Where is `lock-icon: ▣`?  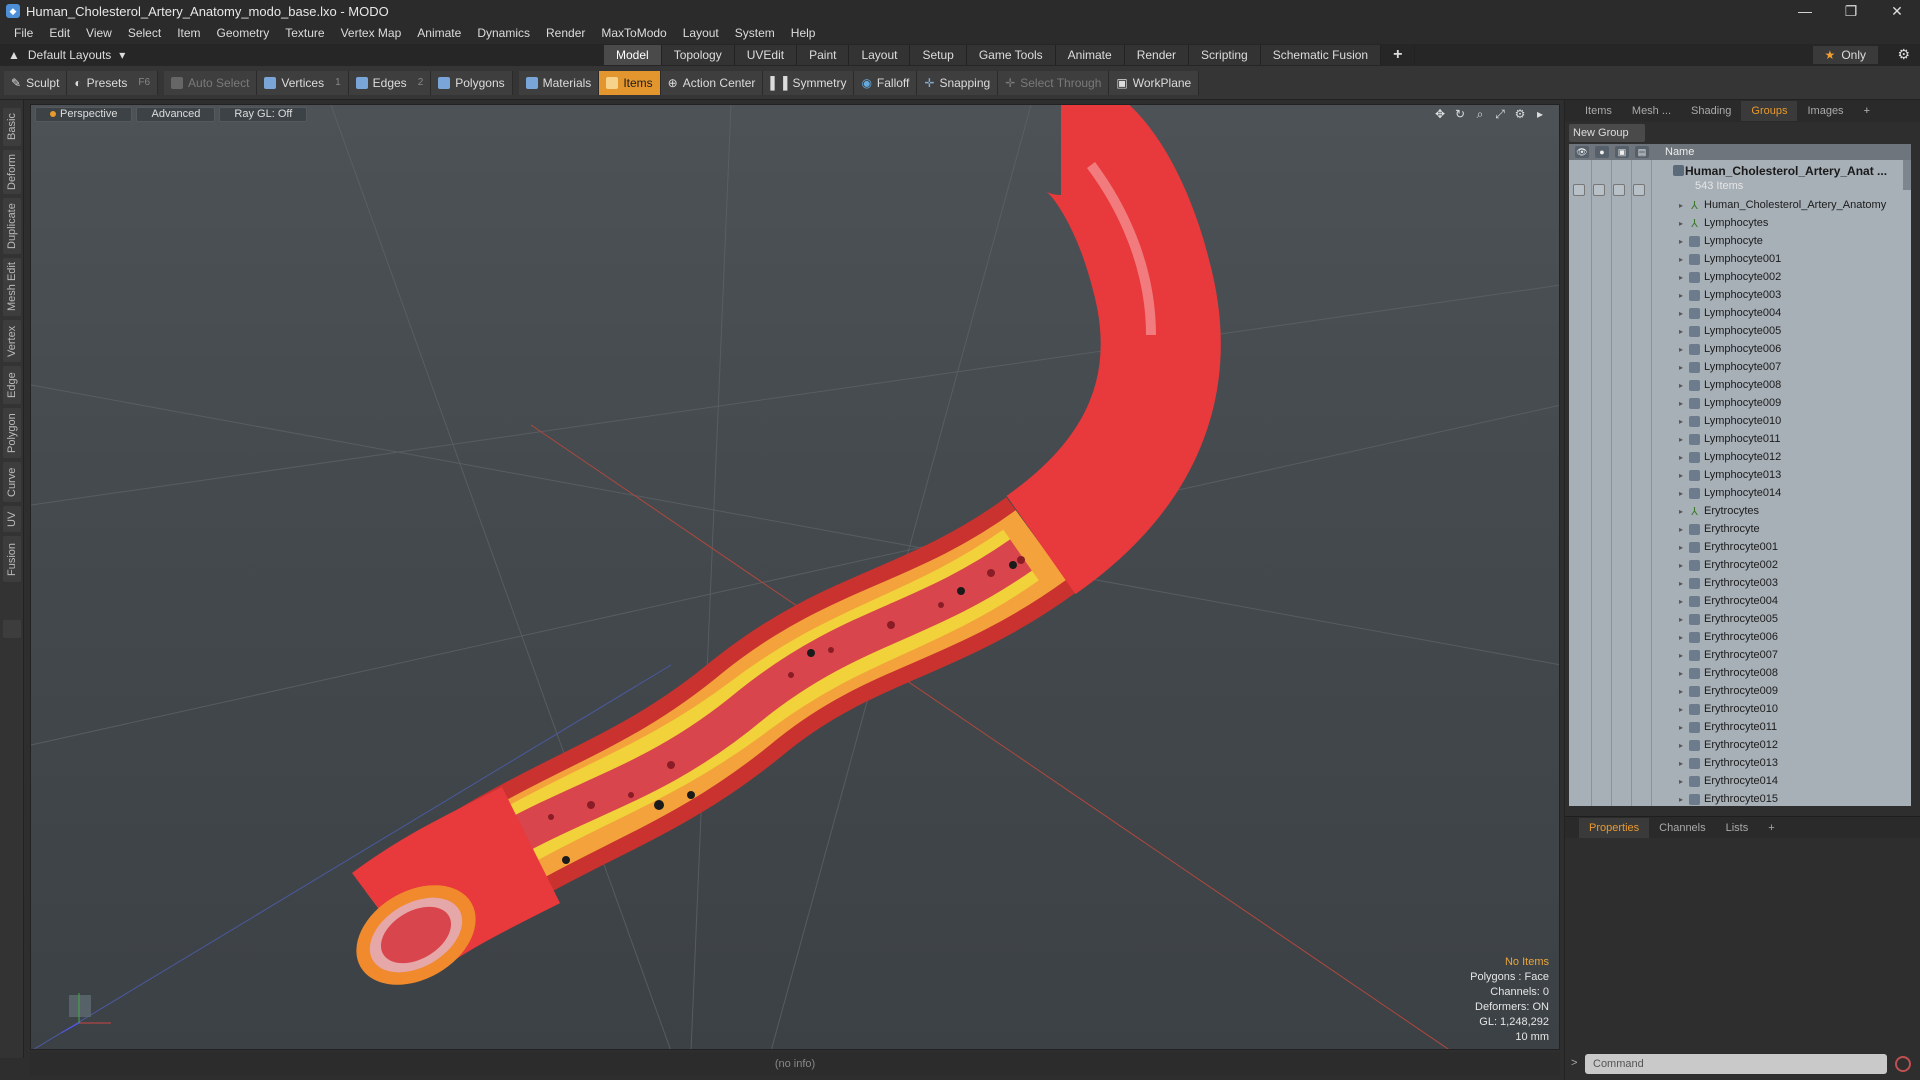 lock-icon: ▣ is located at coordinates (1622, 152).